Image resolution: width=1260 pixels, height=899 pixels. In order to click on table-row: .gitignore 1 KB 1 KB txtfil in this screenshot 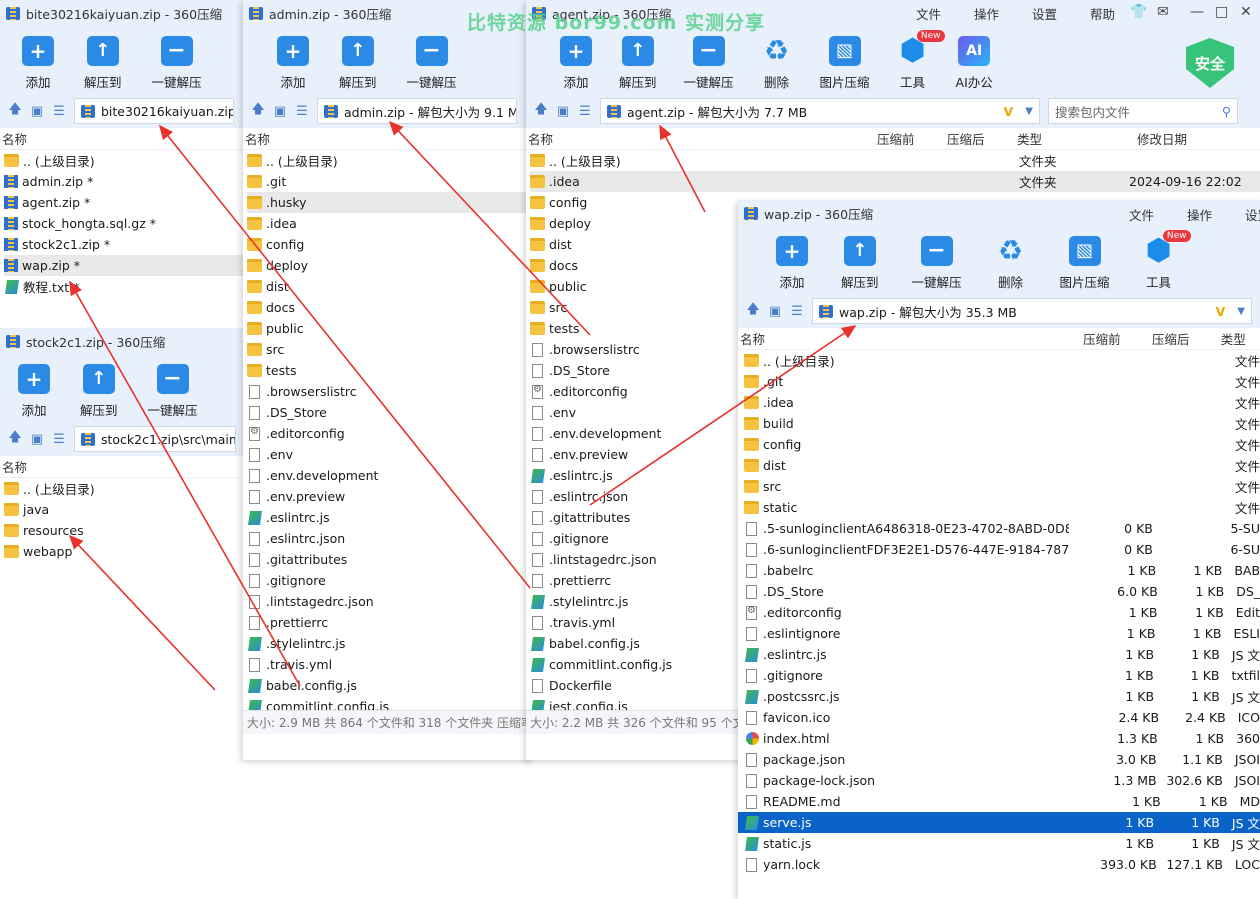, I will do `click(999, 675)`.